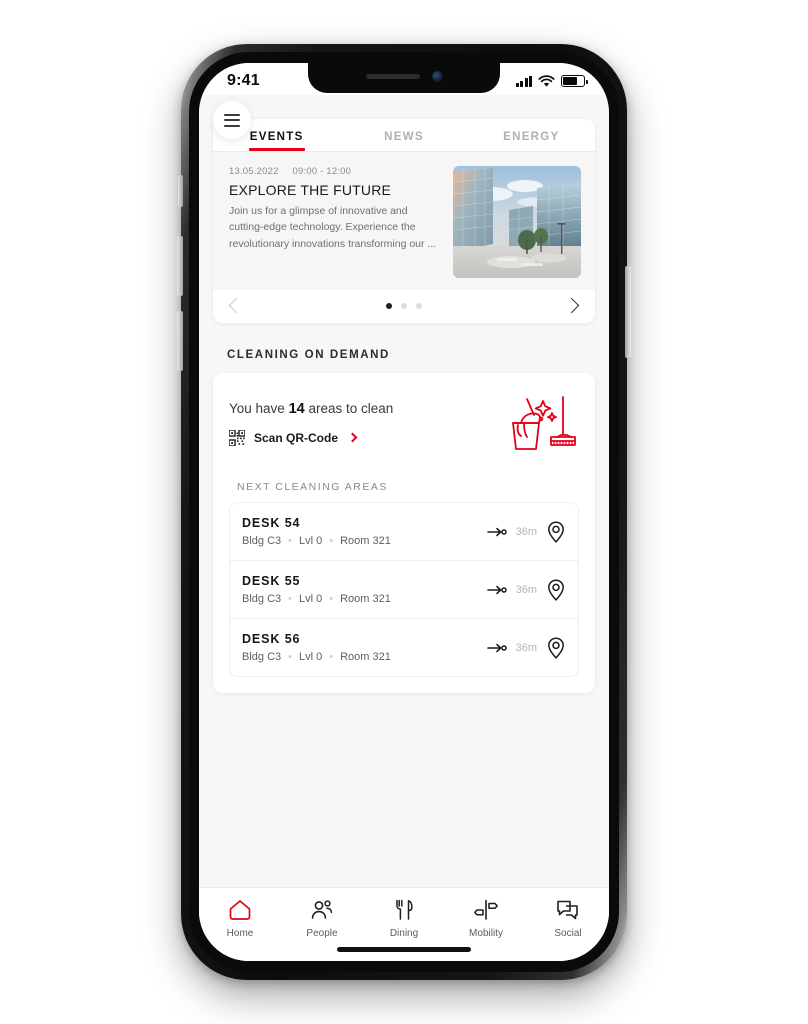  I want to click on desk-name: DESK 55, so click(271, 581).